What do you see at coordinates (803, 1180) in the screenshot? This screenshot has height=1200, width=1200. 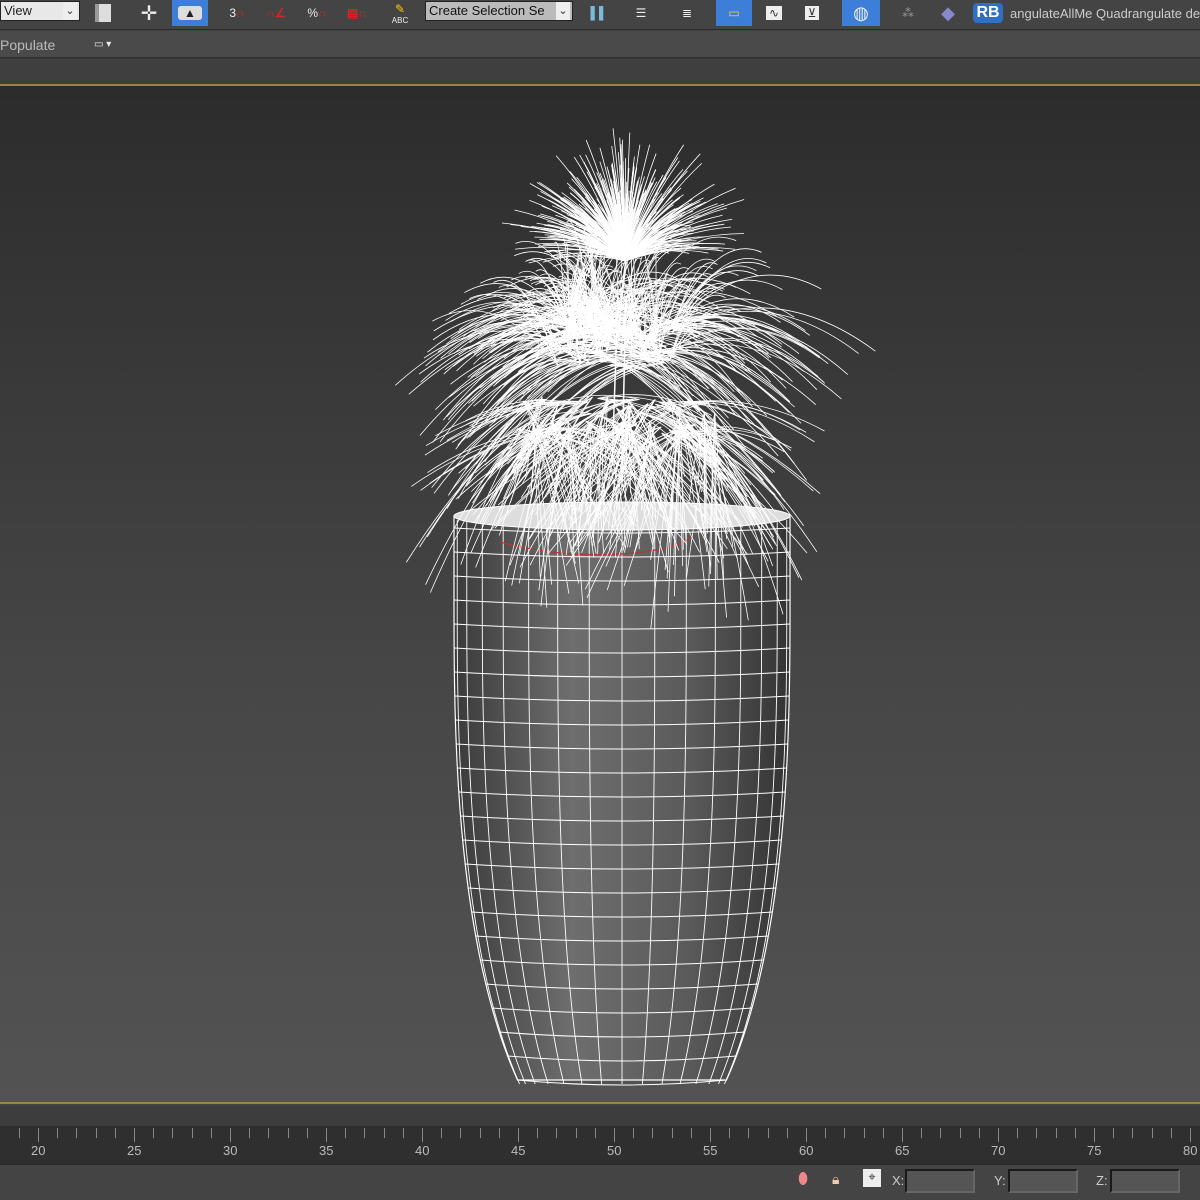 I see `key-pin-icon: ⬮` at bounding box center [803, 1180].